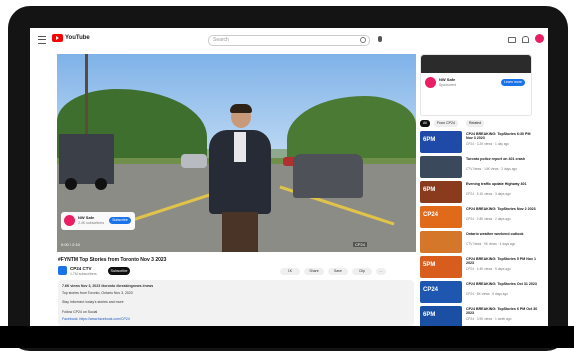 The image size is (574, 351). What do you see at coordinates (290, 271) in the screenshot?
I see `like-button: 1K` at bounding box center [290, 271].